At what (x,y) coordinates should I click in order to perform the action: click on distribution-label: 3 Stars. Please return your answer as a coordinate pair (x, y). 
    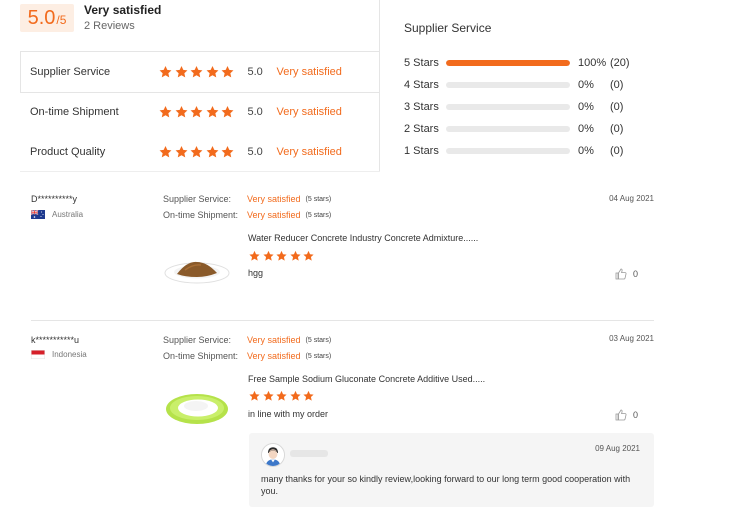
    Looking at the image, I should click on (421, 107).